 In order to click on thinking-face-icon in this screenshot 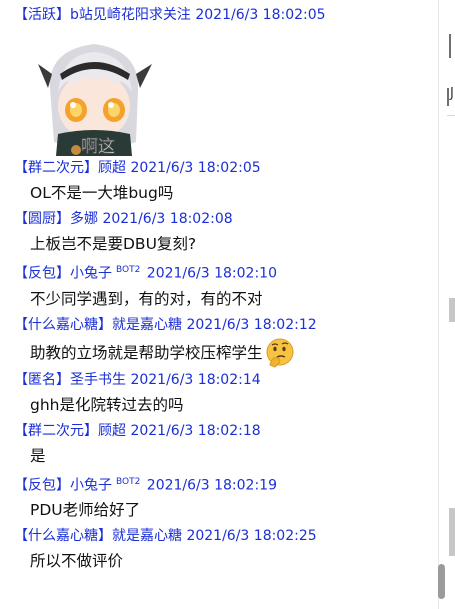, I will do `click(280, 353)`.